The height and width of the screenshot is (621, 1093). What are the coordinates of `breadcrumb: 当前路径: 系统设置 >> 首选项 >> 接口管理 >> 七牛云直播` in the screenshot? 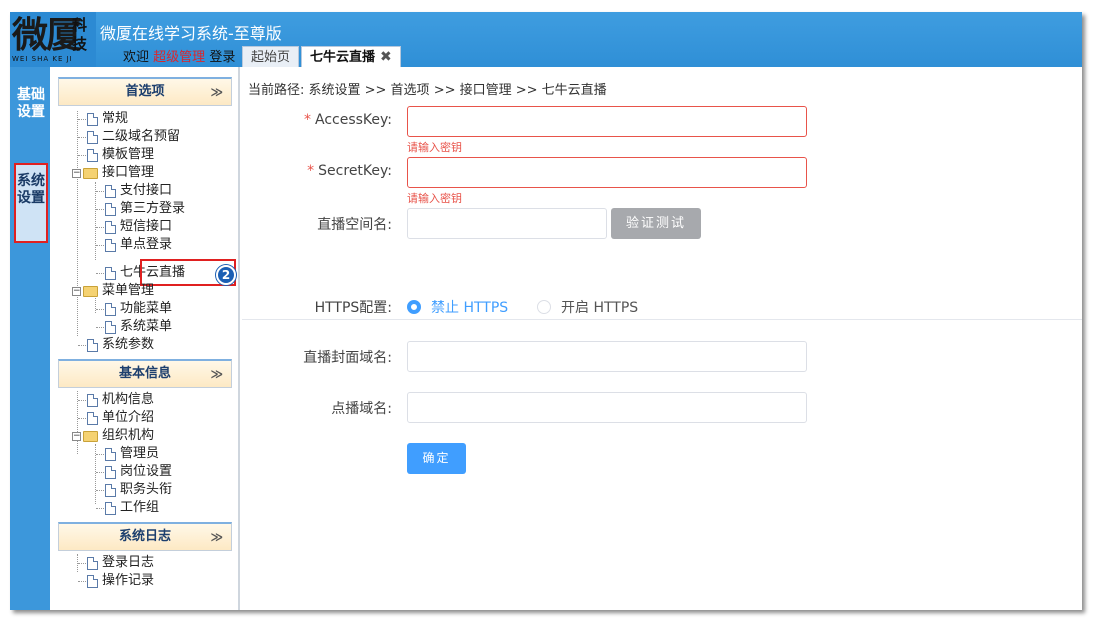 It's located at (427, 90).